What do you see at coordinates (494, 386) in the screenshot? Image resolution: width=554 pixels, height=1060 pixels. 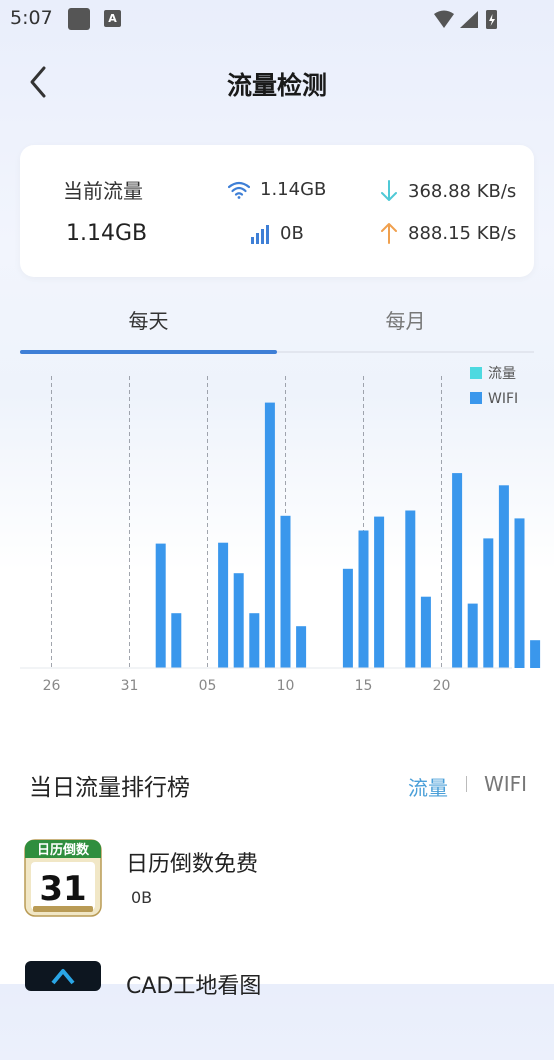 I see `chart-legend: 流量 WIFI` at bounding box center [494, 386].